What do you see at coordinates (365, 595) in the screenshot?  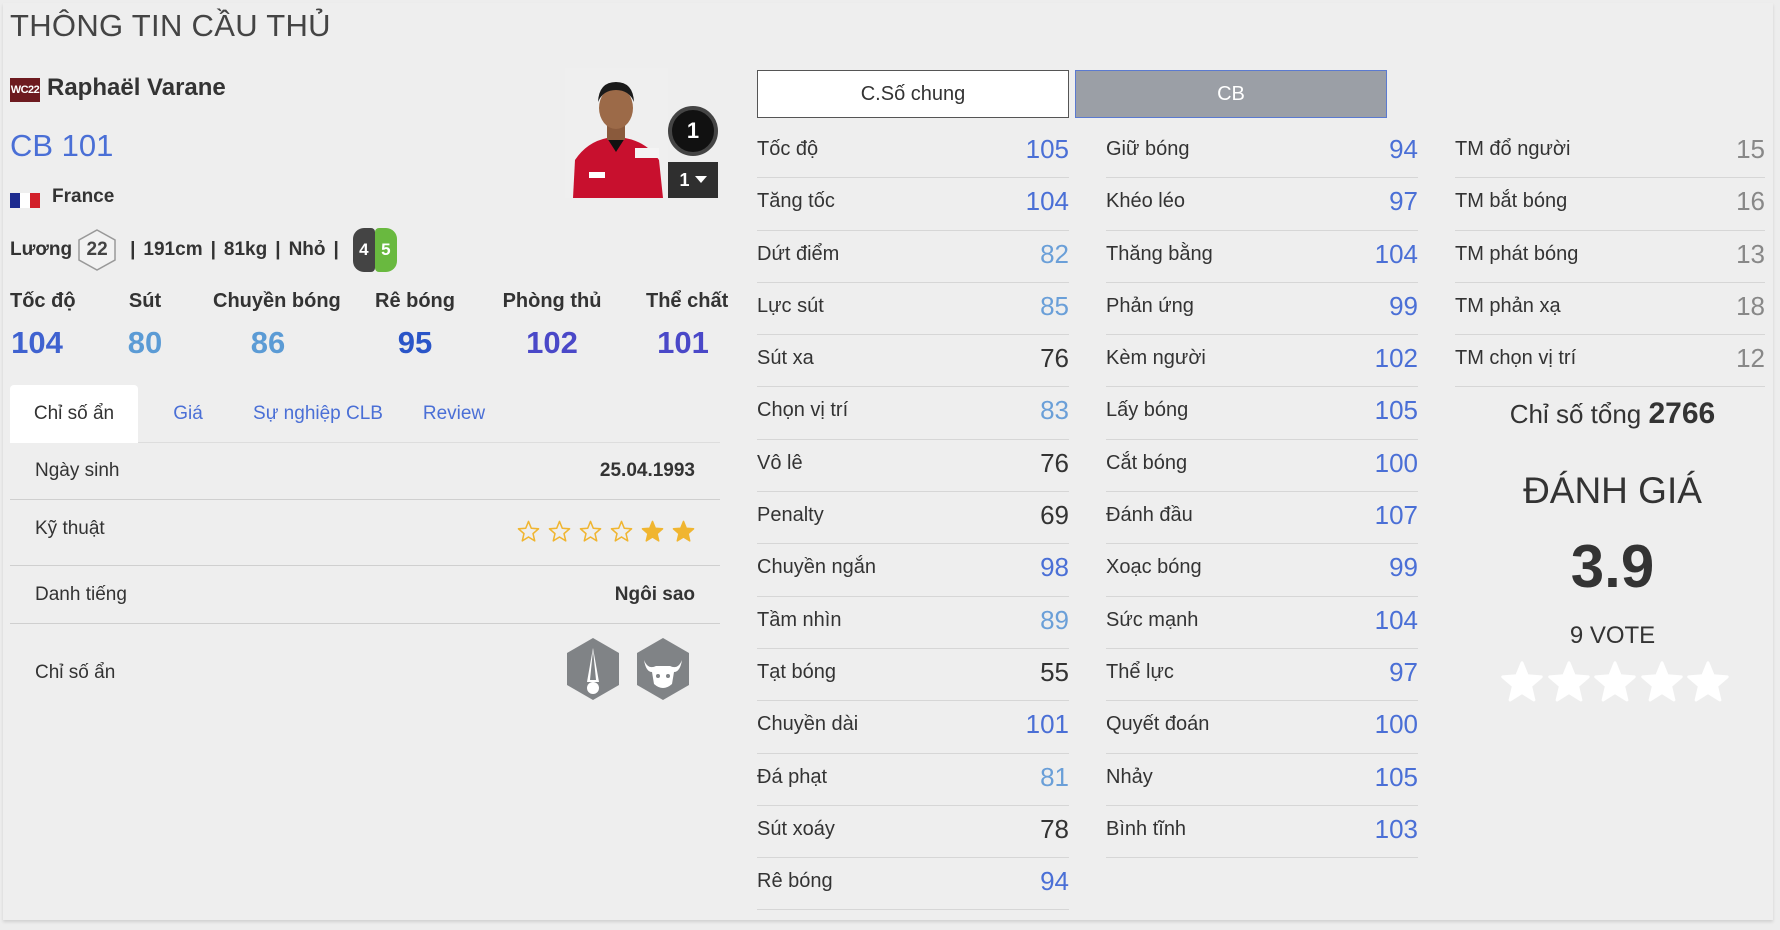 I see `info-row-fame: Danh tiếng Ngôi sao` at bounding box center [365, 595].